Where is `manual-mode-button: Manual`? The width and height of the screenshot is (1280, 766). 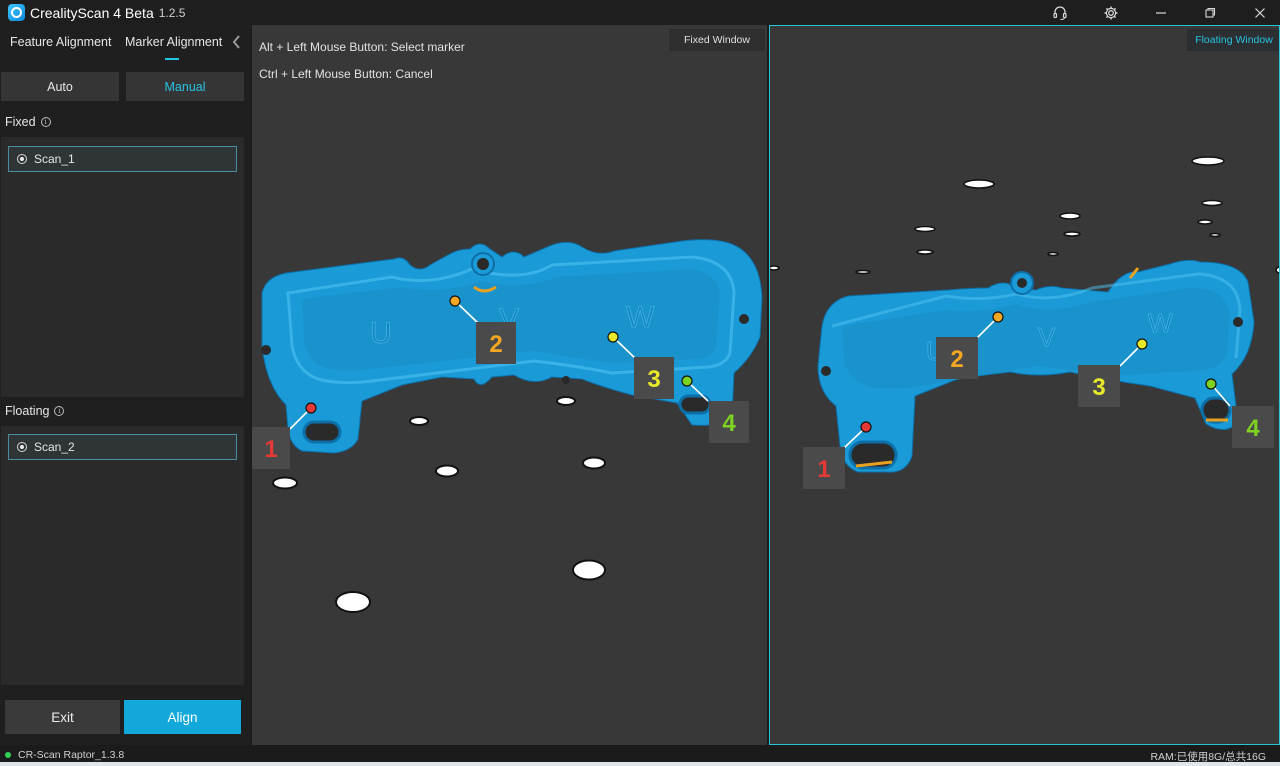 manual-mode-button: Manual is located at coordinates (185, 86).